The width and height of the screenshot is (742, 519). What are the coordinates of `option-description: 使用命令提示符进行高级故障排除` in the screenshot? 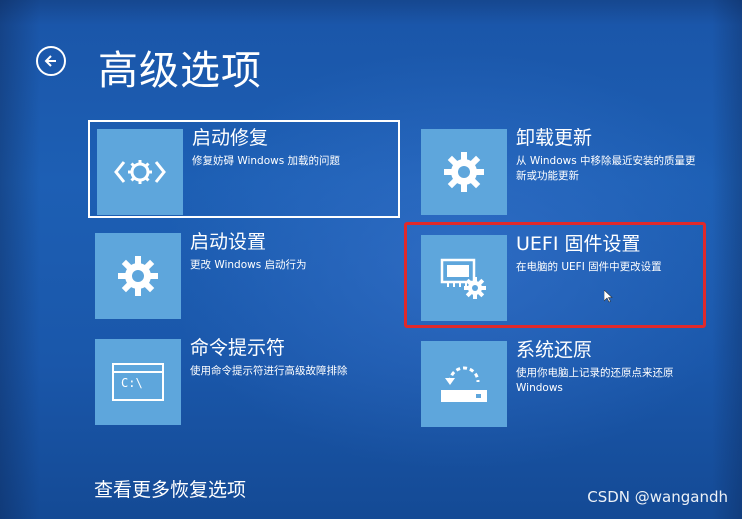 It's located at (269, 371).